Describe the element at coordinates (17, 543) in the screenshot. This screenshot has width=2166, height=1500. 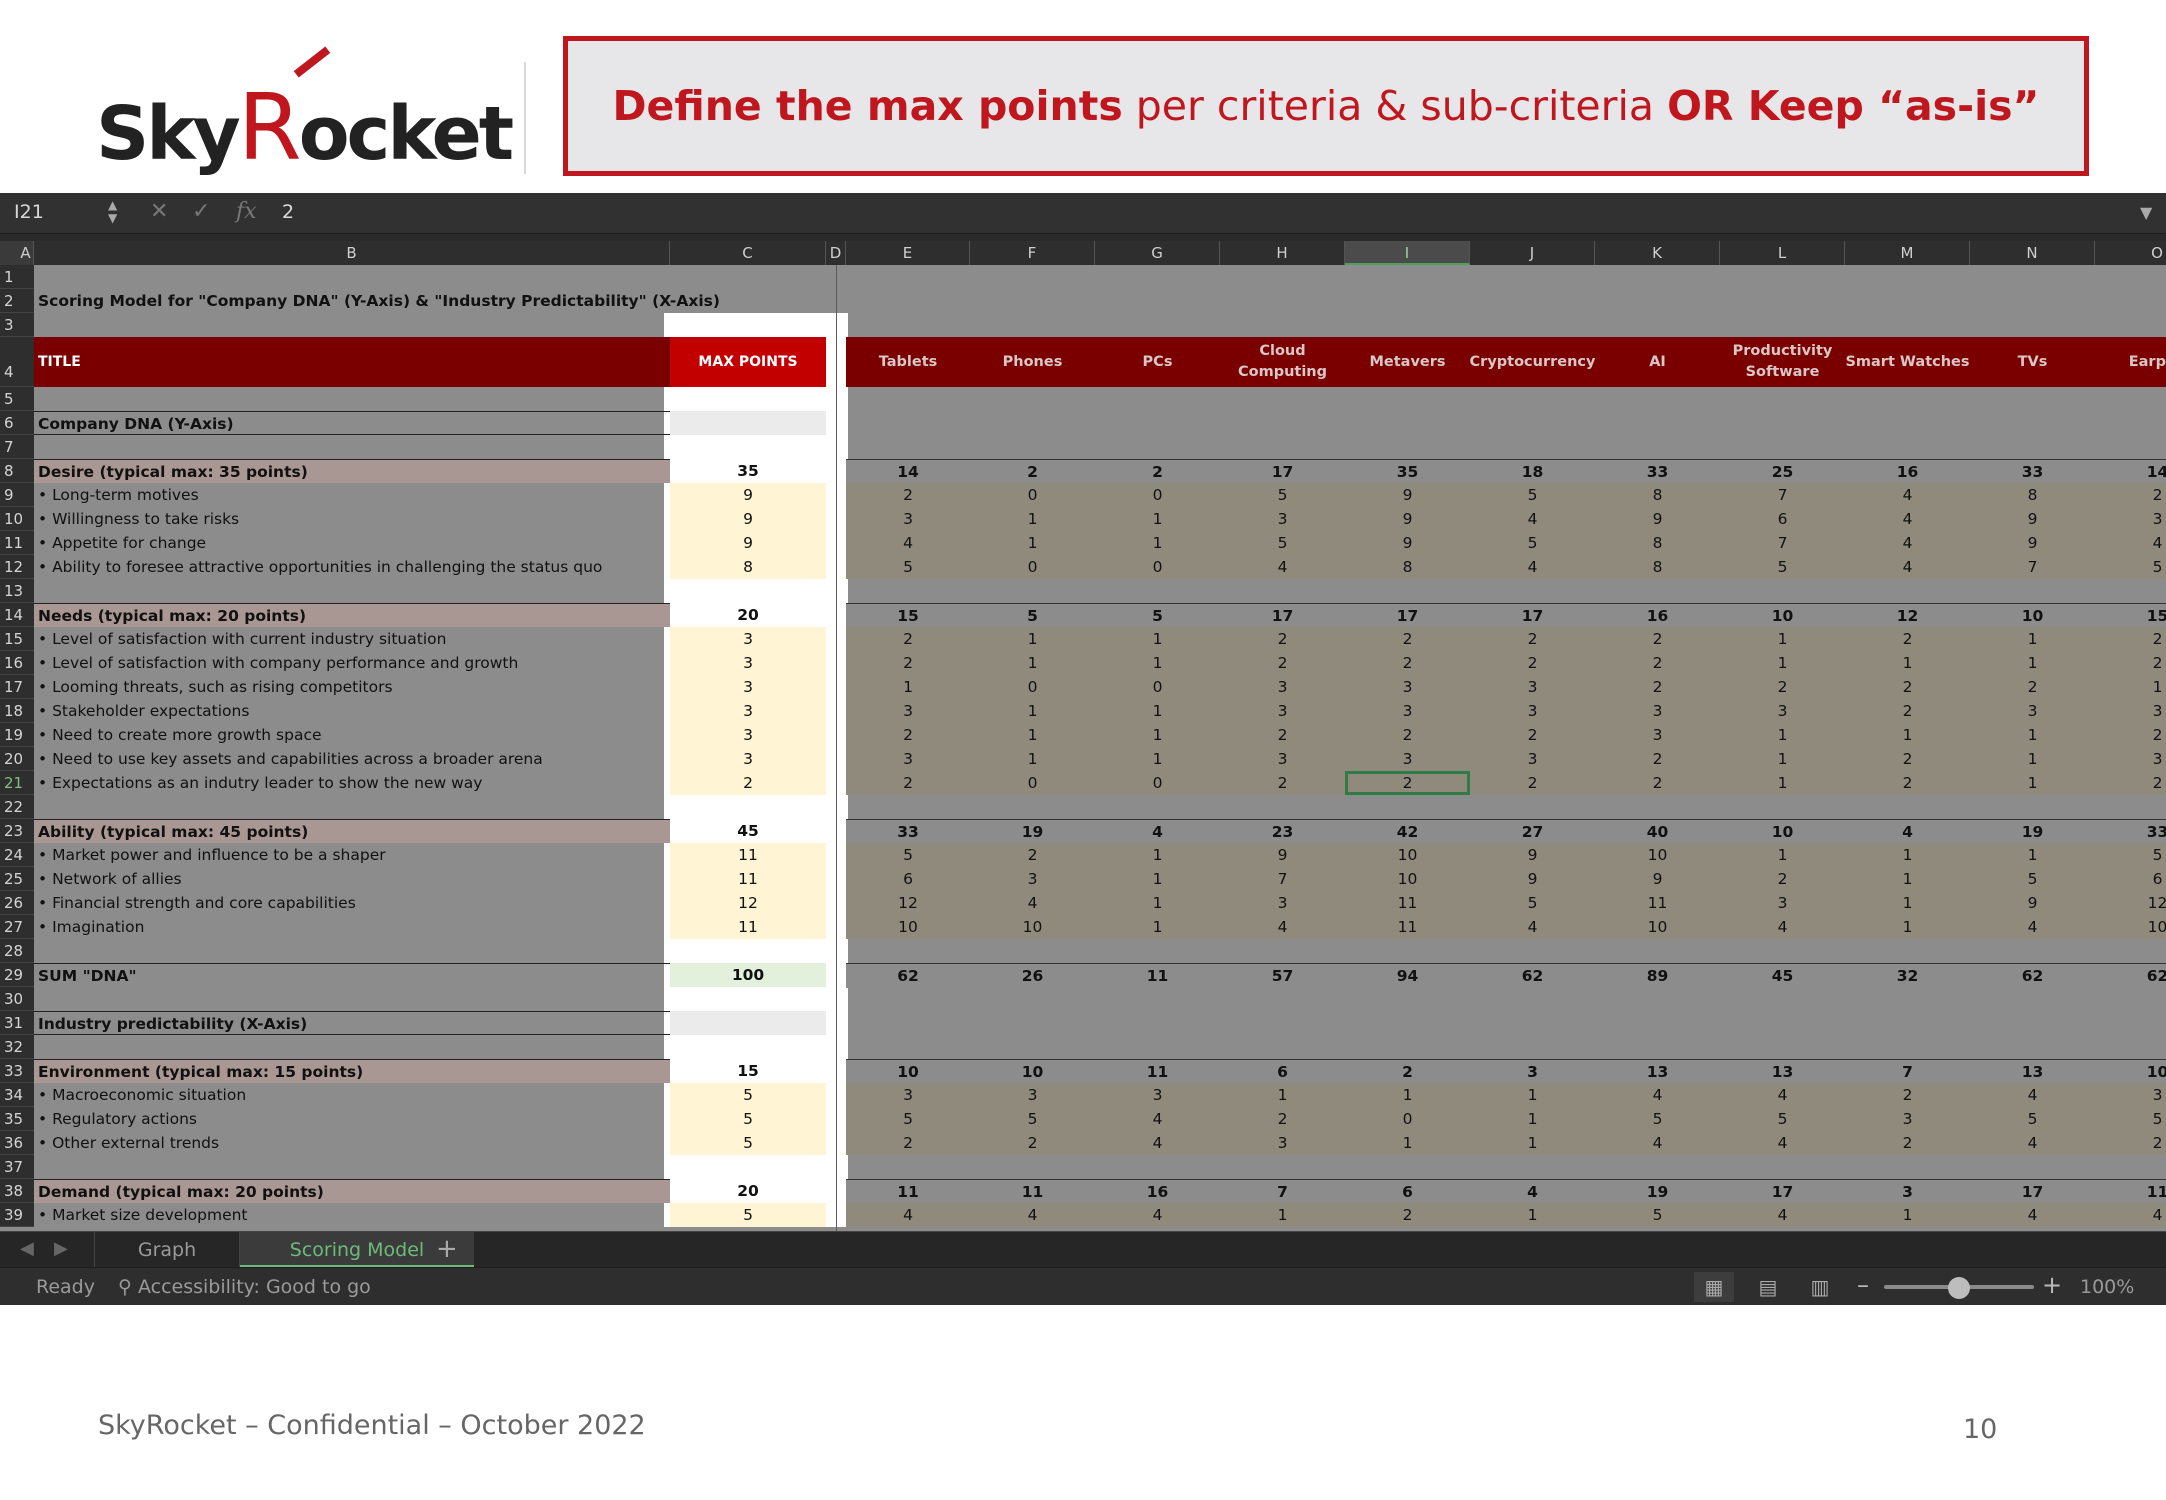
I see `row-header-11: 11` at that location.